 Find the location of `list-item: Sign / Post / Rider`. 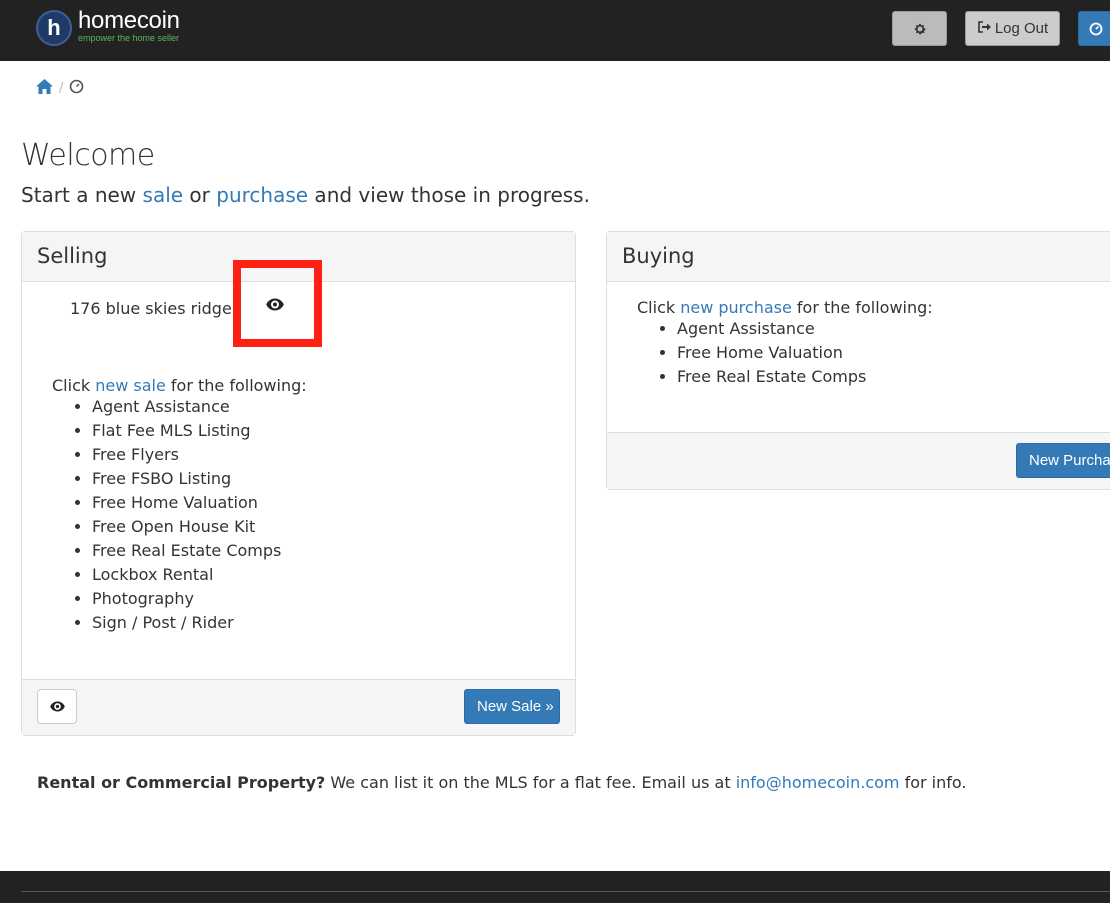

list-item: Sign / Post / Rider is located at coordinates (199, 623).